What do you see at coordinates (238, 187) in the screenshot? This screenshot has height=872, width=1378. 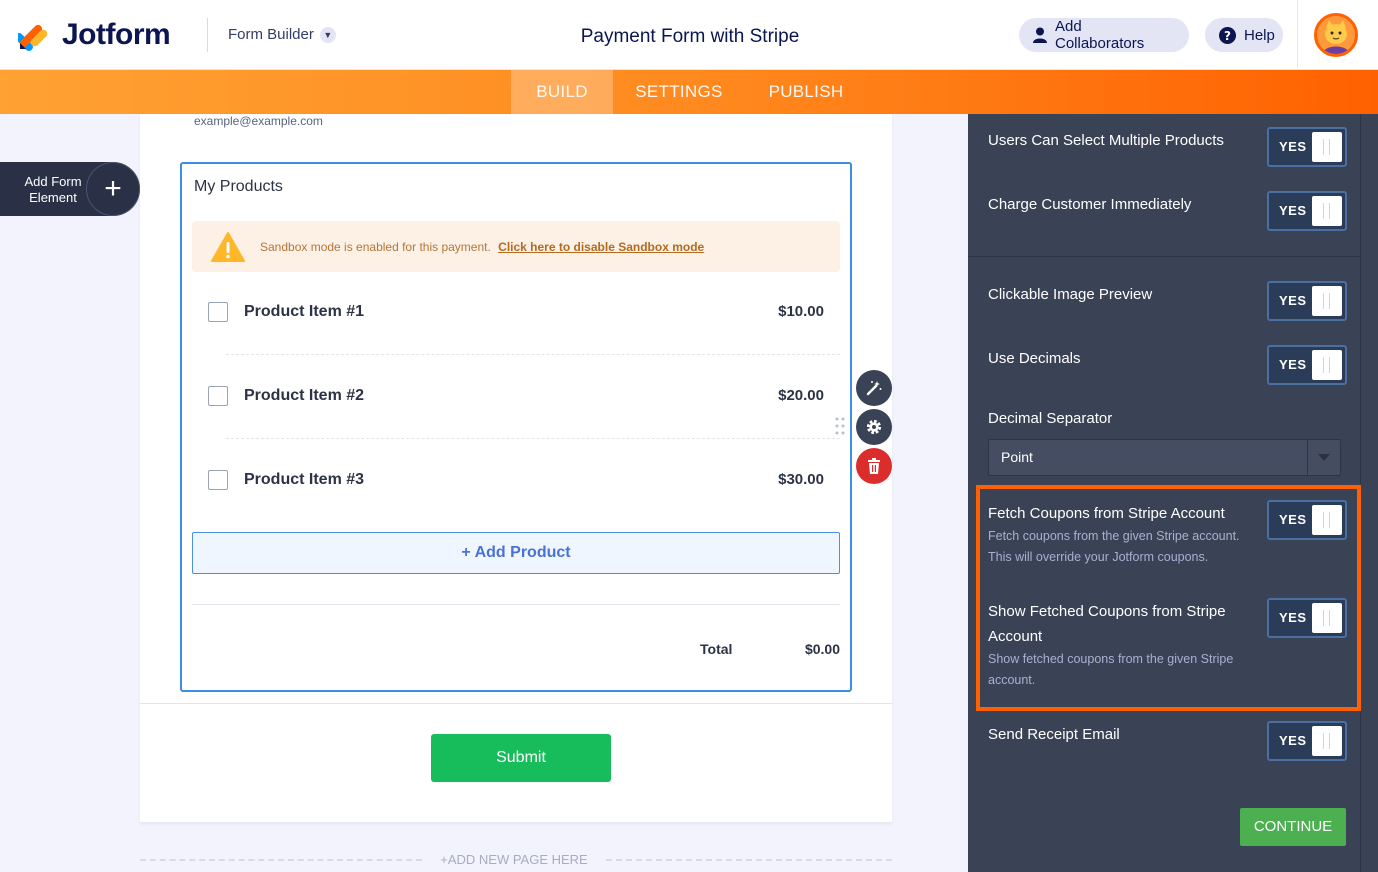 I see `products-field-label: My Products` at bounding box center [238, 187].